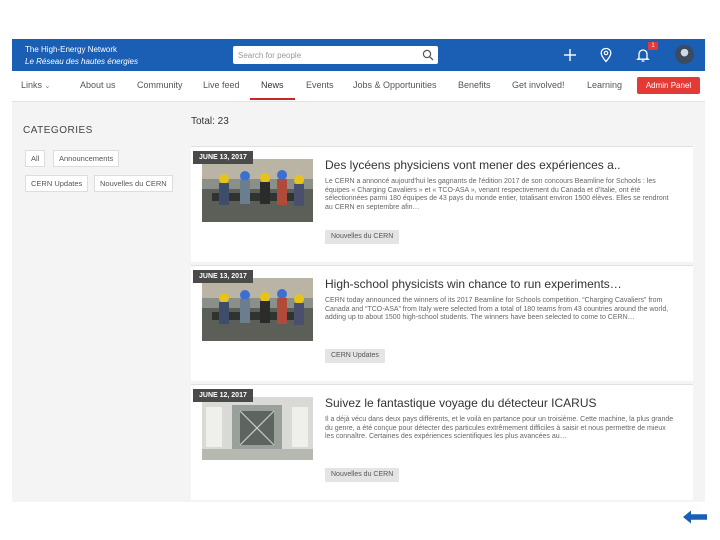  Describe the element at coordinates (395, 85) in the screenshot. I see `nav-item-jobs: Jobs & Opportunities` at that location.